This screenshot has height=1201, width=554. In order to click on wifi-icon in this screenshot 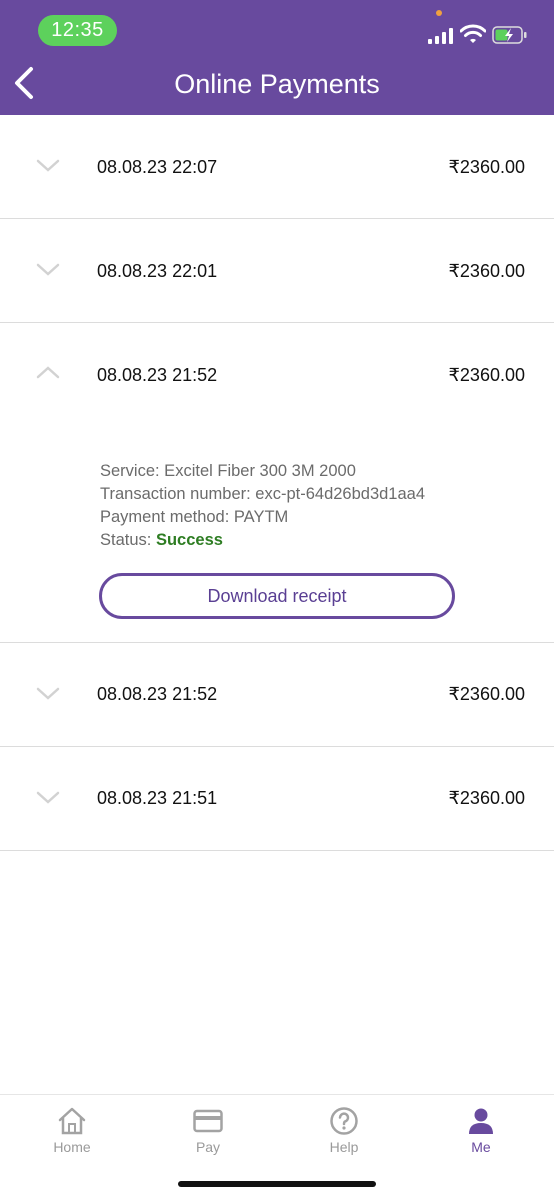, I will do `click(473, 33)`.